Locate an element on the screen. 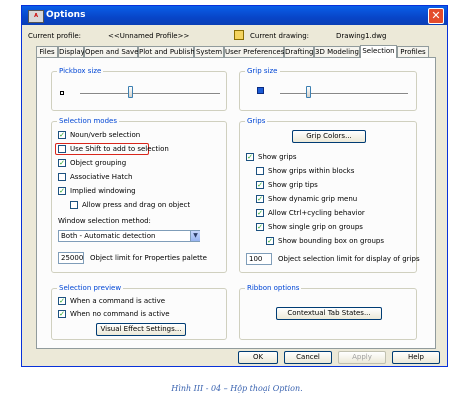  apply-button: Apply is located at coordinates (362, 357).